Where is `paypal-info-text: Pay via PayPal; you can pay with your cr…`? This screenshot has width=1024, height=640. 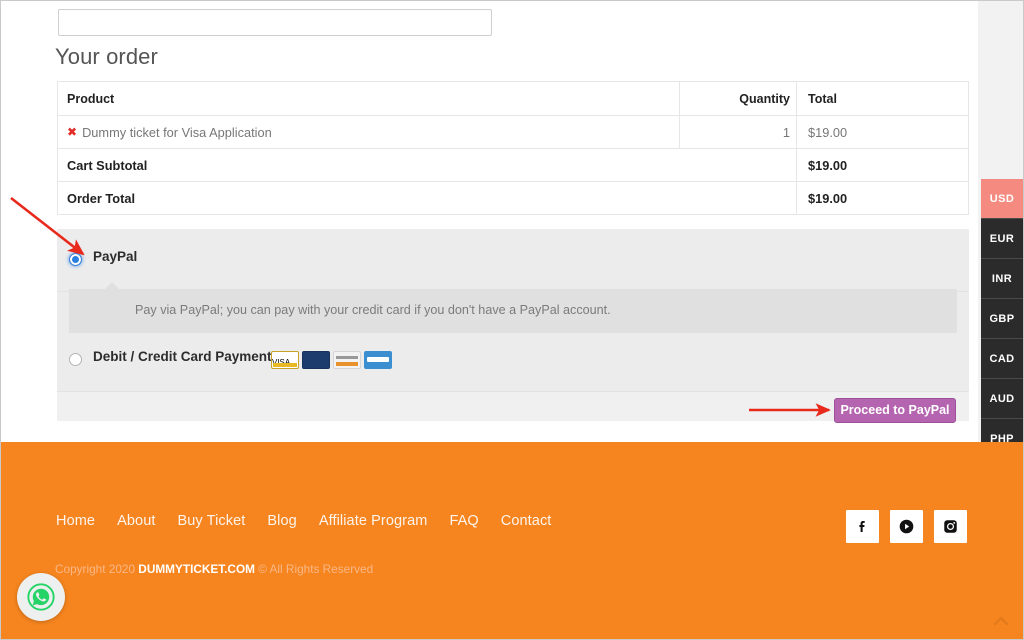 paypal-info-text: Pay via PayPal; you can pay with your cr… is located at coordinates (373, 310).